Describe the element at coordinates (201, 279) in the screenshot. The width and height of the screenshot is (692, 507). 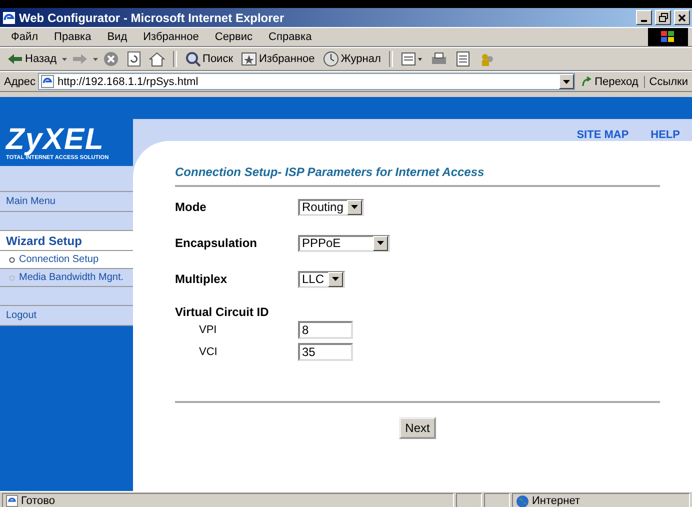
I see `field-label: Multiplex` at that location.